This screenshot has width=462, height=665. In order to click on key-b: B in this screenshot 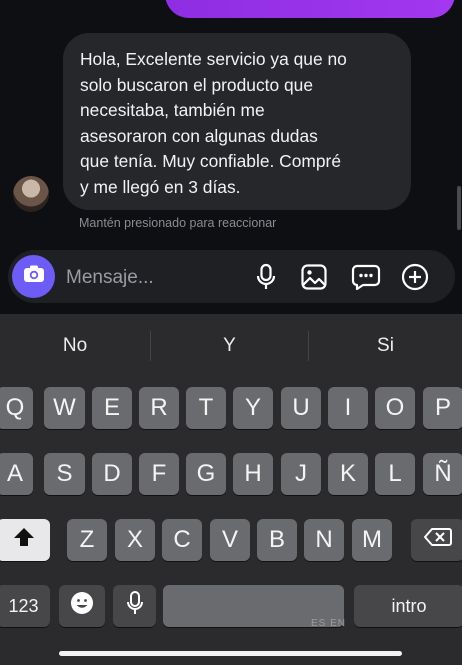, I will do `click(277, 540)`.